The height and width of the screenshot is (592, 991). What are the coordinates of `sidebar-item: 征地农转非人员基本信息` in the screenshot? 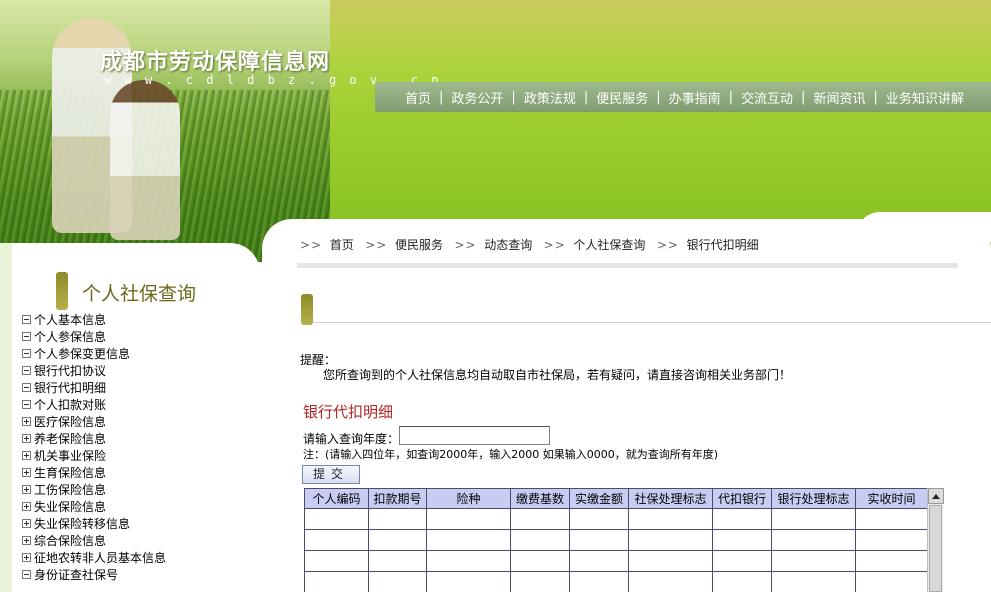 It's located at (137, 557).